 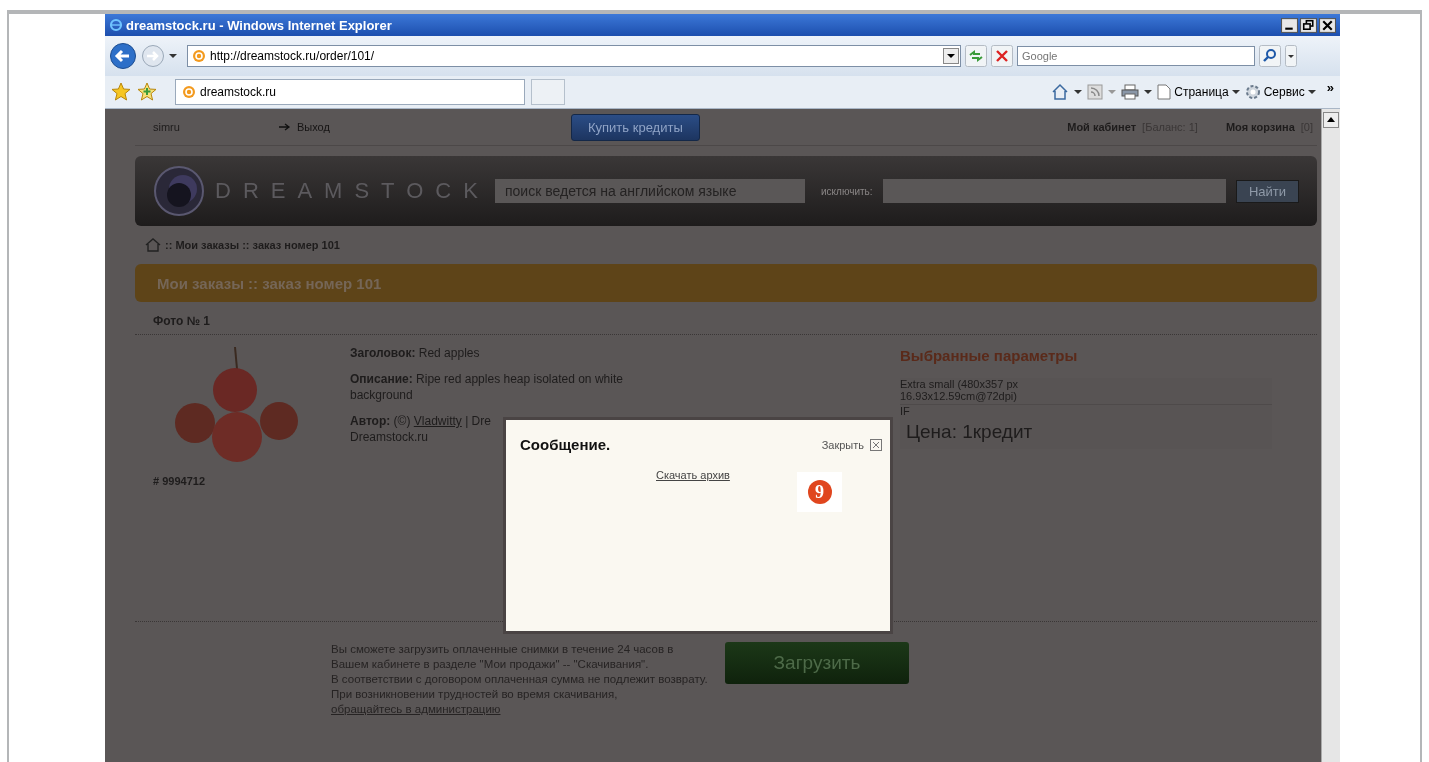 What do you see at coordinates (1130, 92) in the screenshot?
I see `printer-icon` at bounding box center [1130, 92].